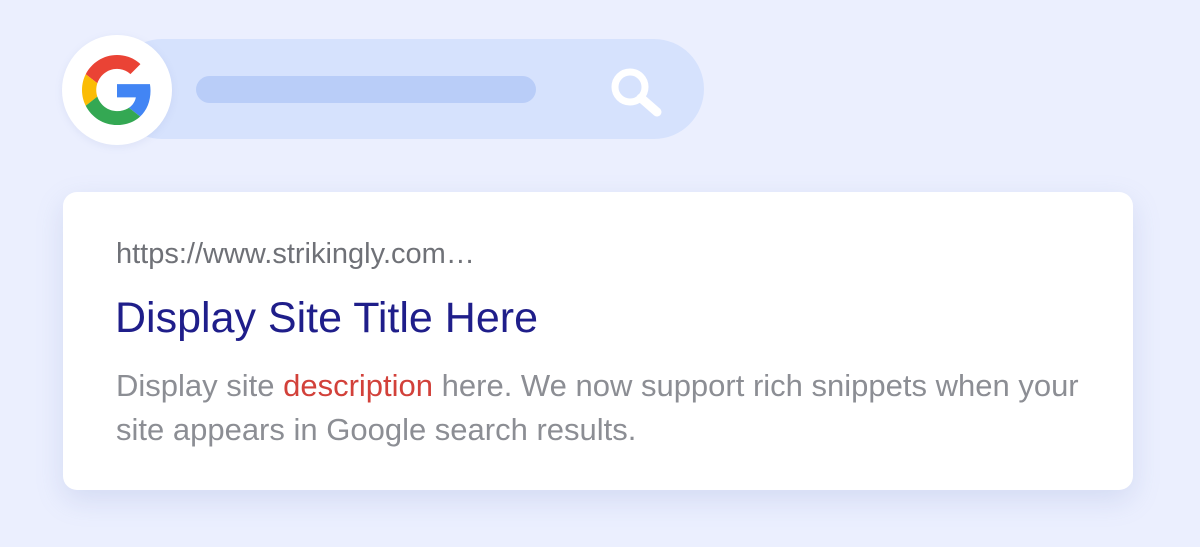 The height and width of the screenshot is (547, 1200). I want to click on google-g-logo-icon, so click(116, 90).